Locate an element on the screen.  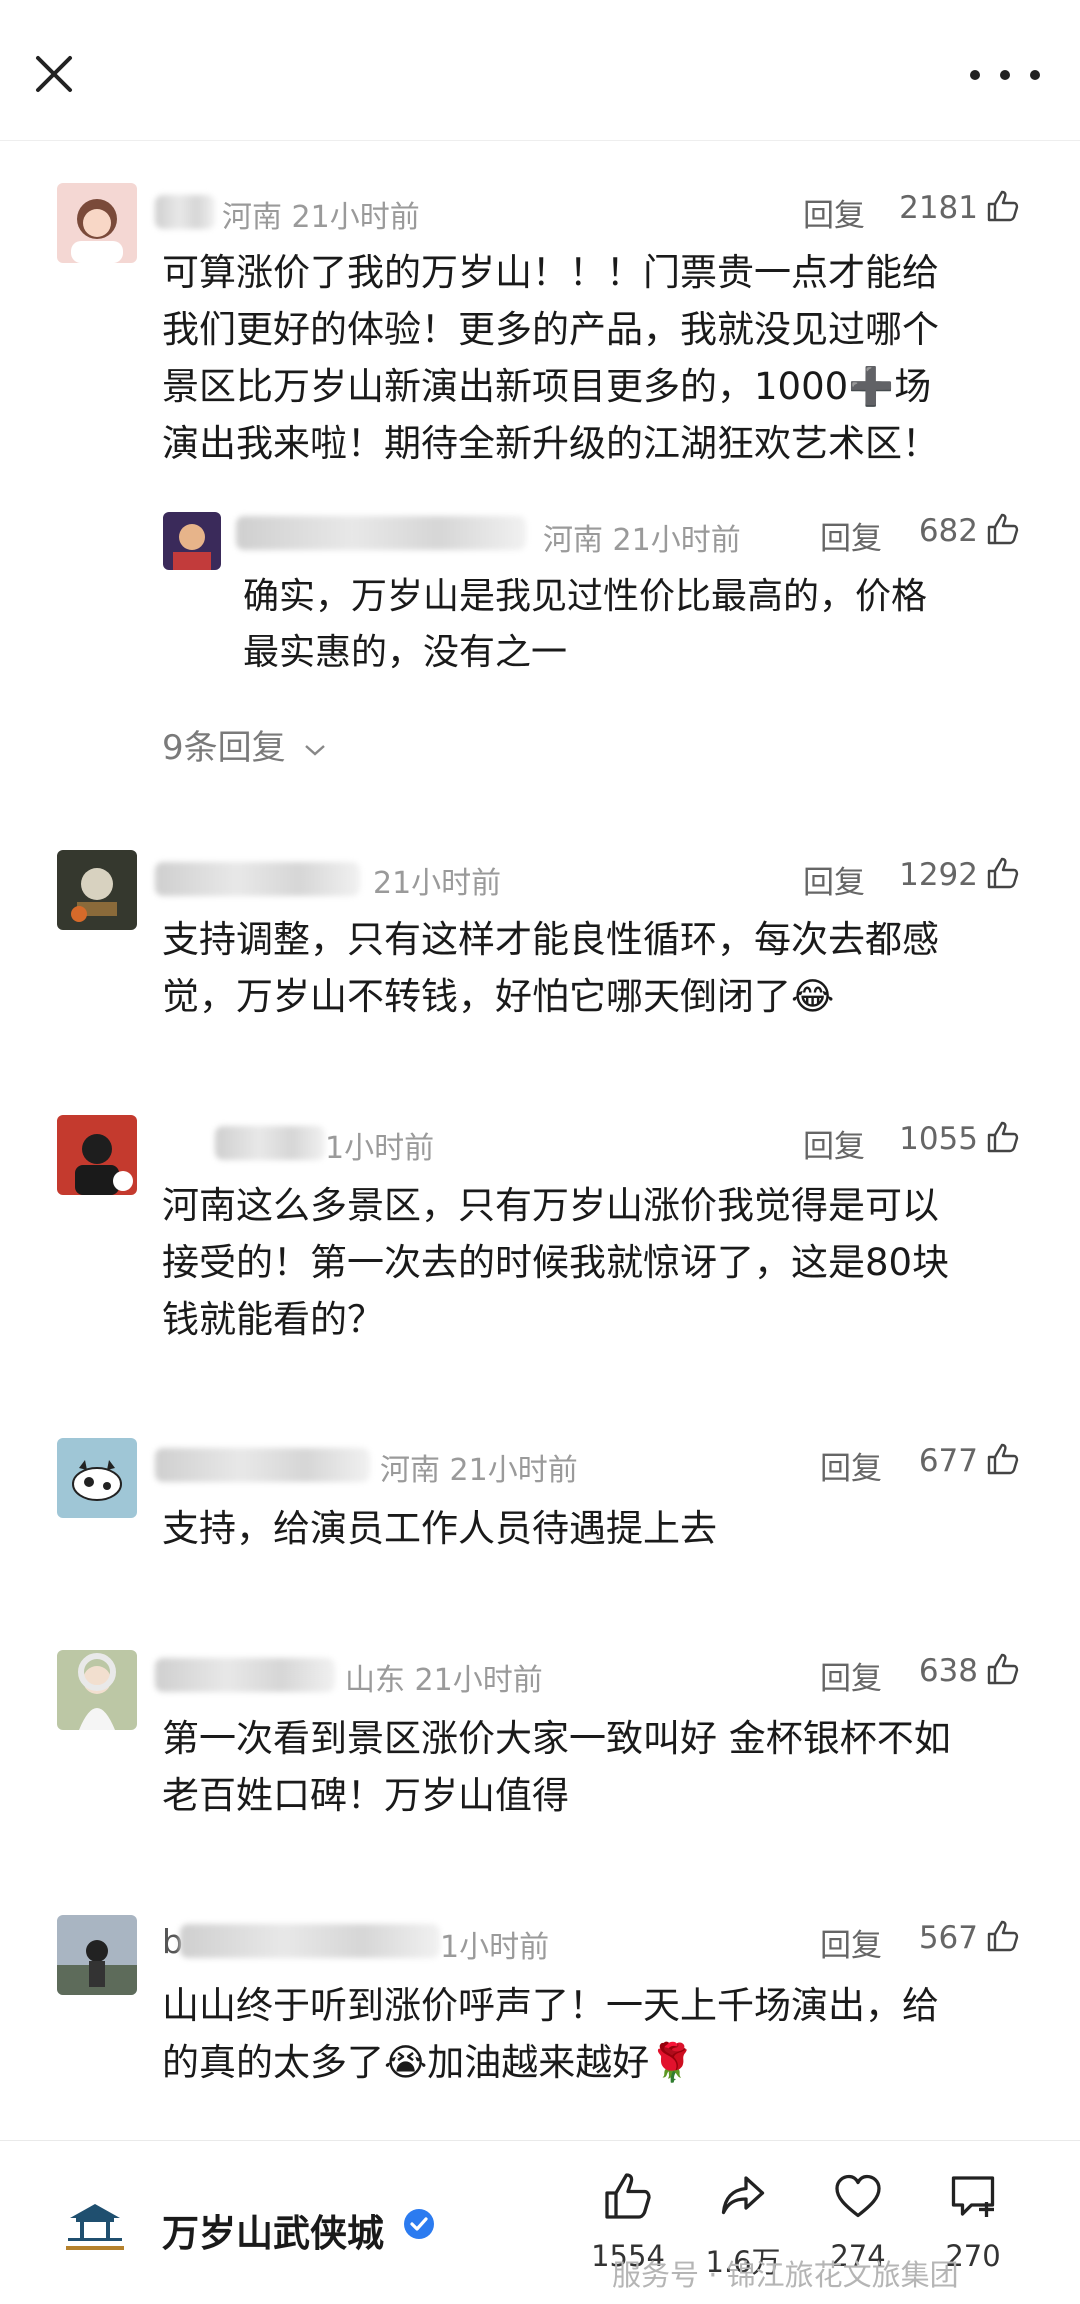
like-count: 2181 is located at coordinates (938, 208).